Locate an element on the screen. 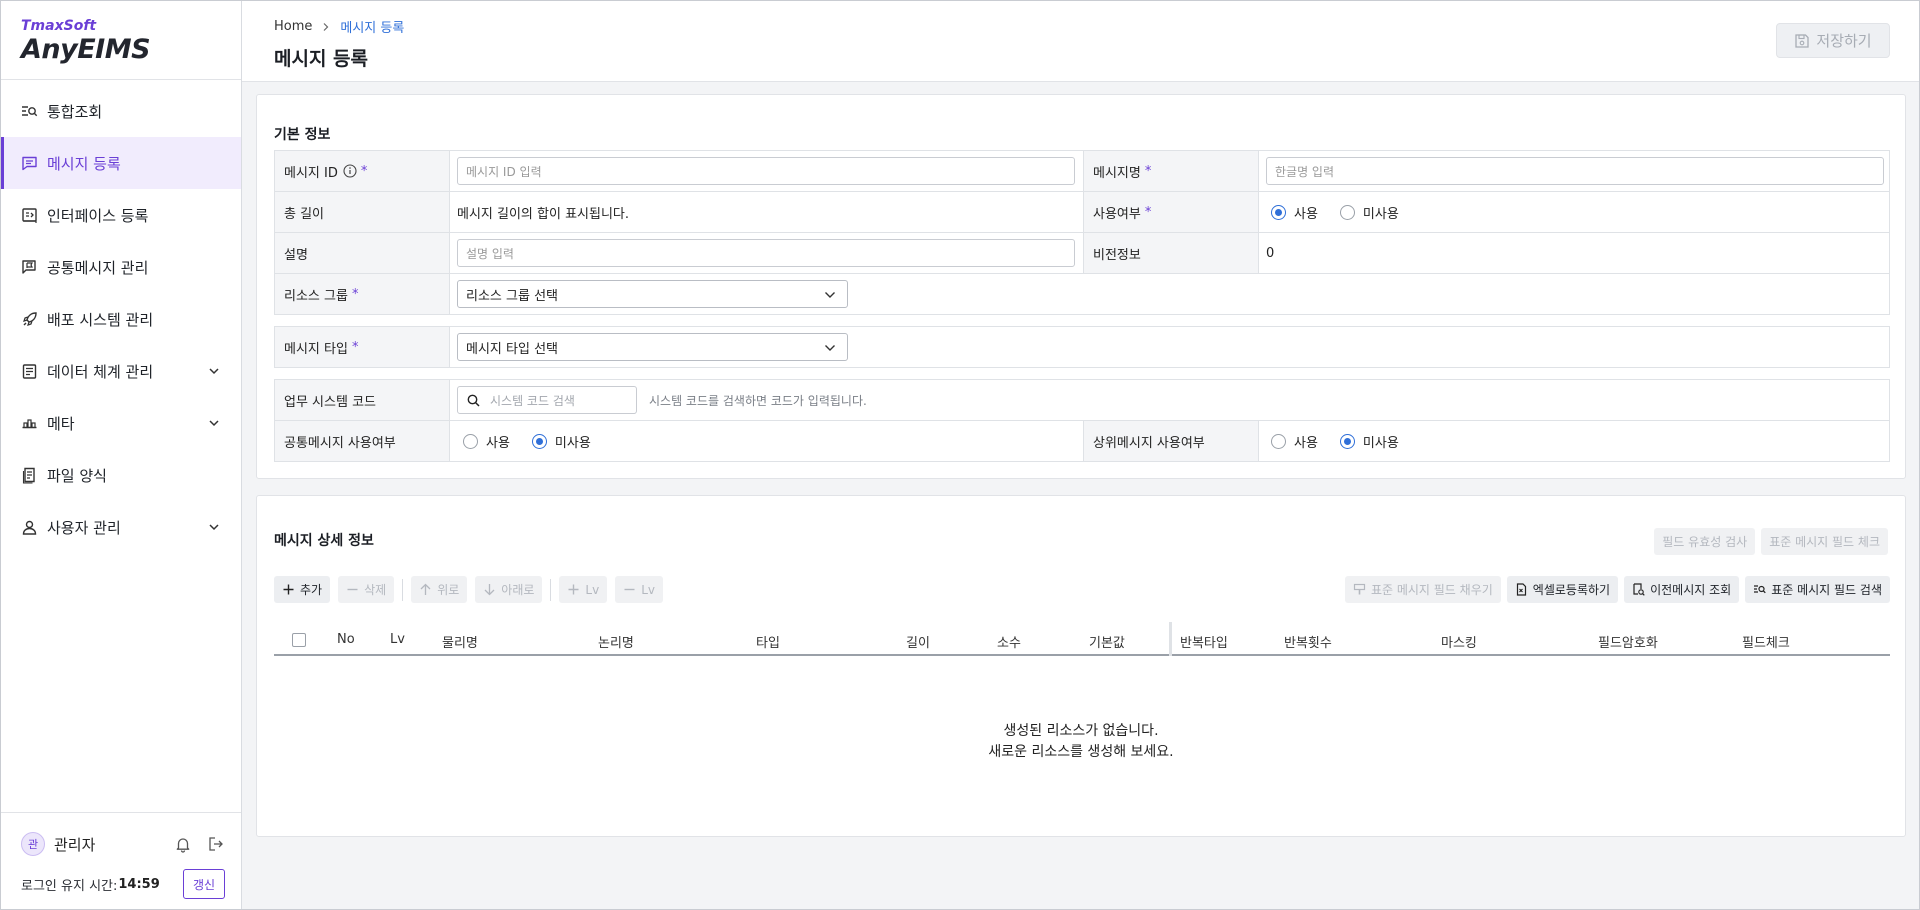 Image resolution: width=1920 pixels, height=910 pixels. parent-use-radio-unused: 미사용 is located at coordinates (1369, 441).